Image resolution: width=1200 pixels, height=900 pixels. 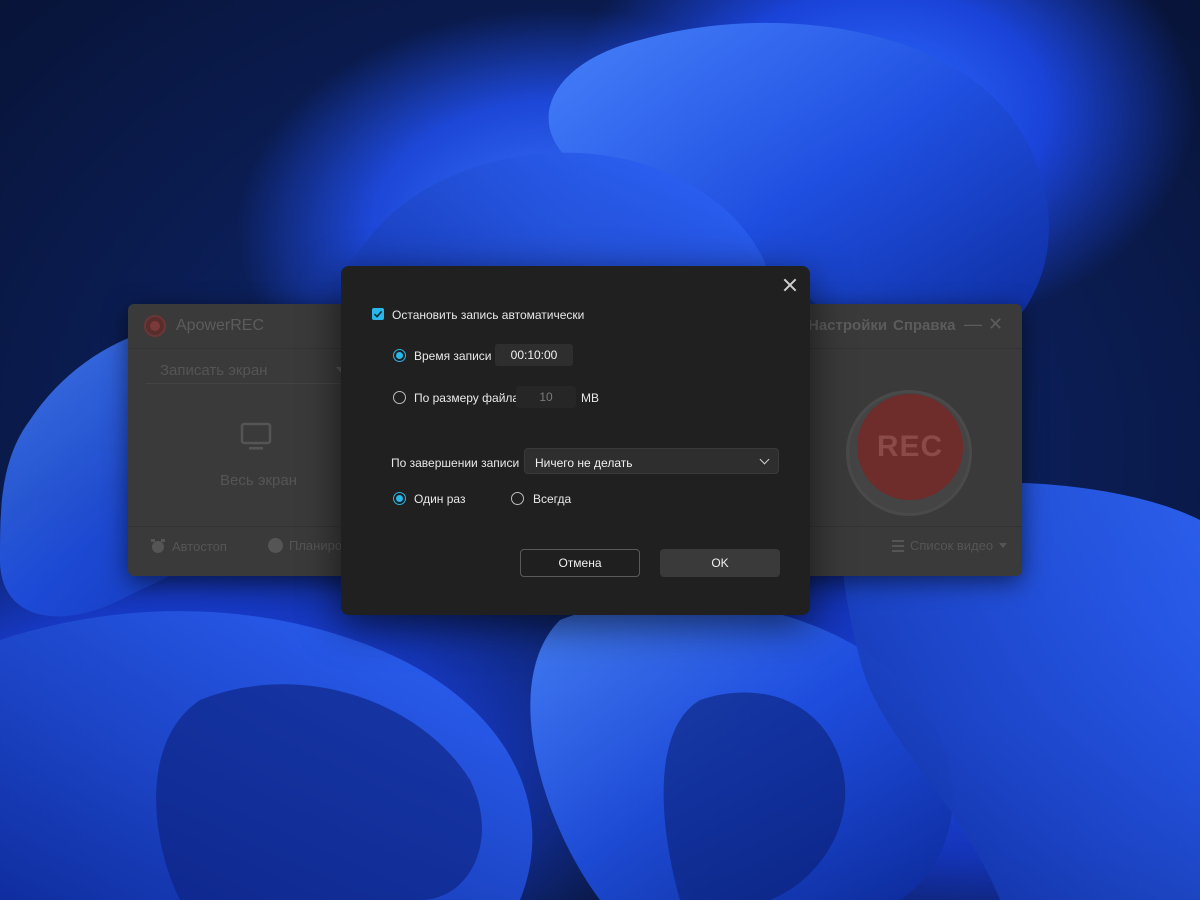 I want to click on list-icon, so click(x=898, y=545).